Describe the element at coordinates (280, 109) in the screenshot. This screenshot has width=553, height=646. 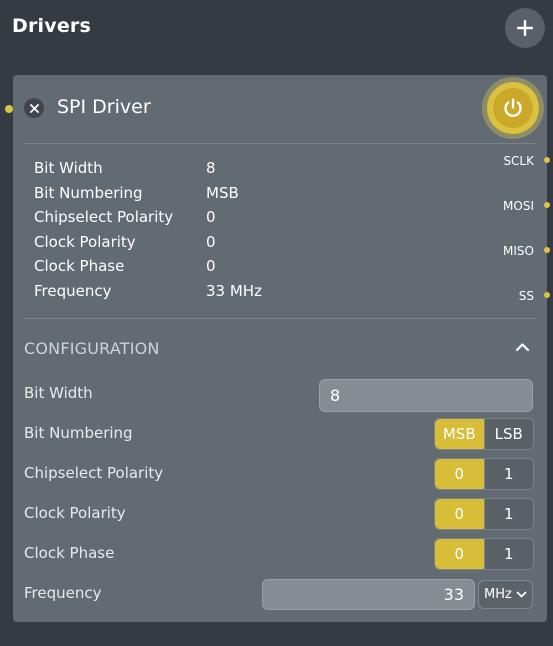
I see `card-header: SPI Driver` at that location.